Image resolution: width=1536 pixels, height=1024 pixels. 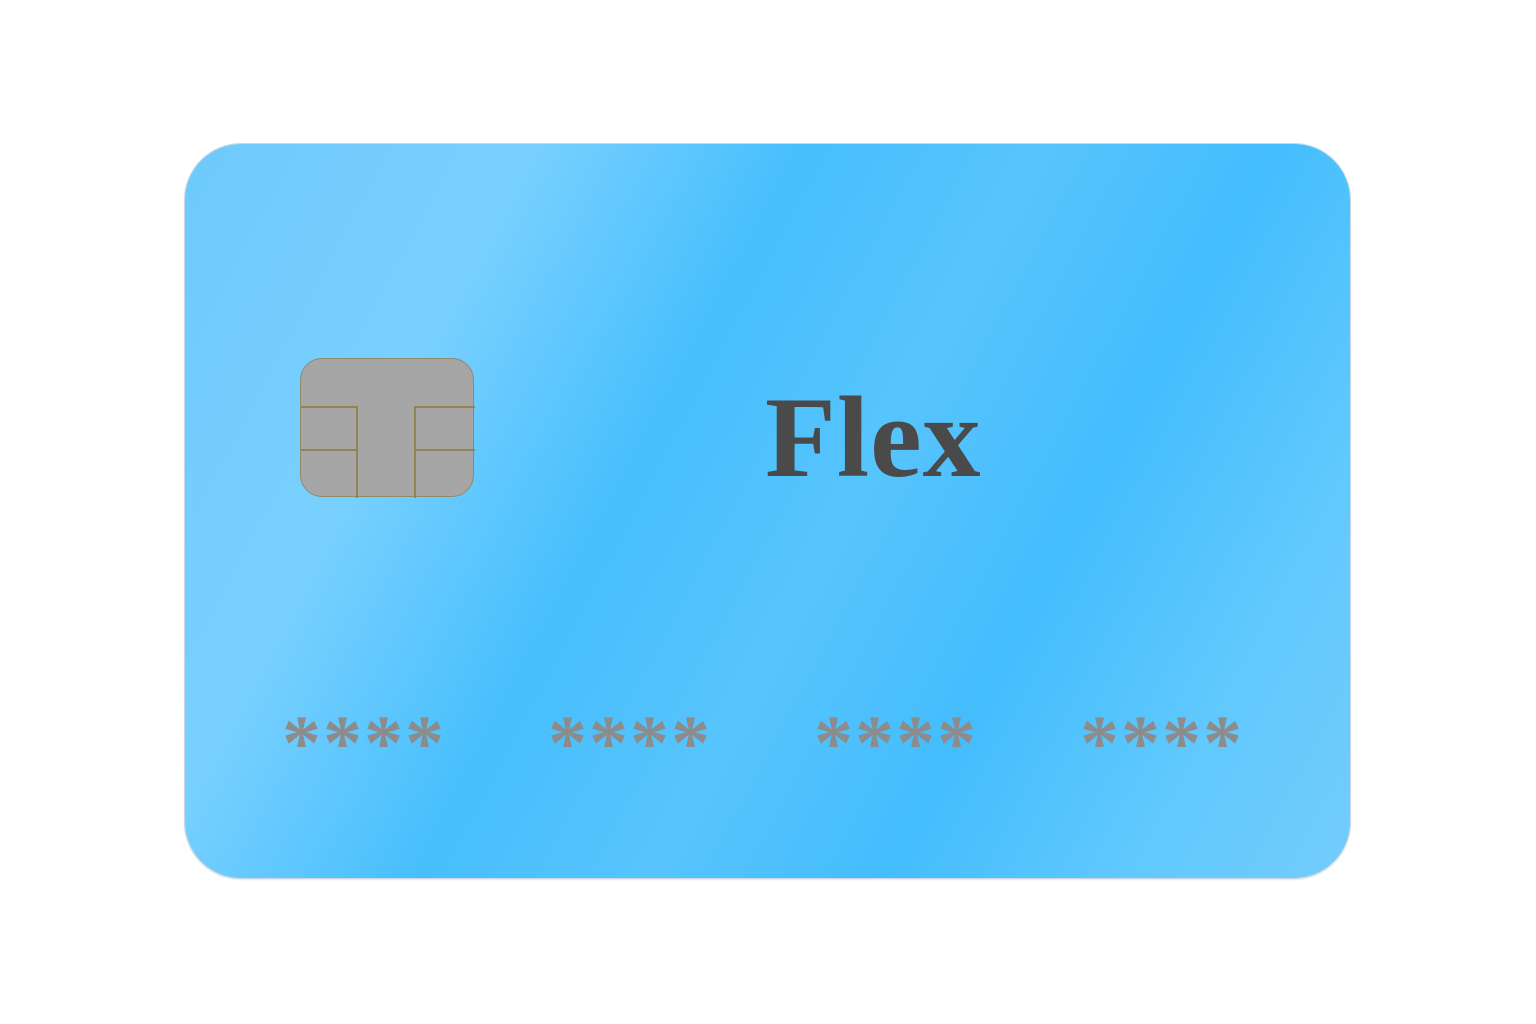 What do you see at coordinates (782, 749) in the screenshot?
I see `card-number: **** **** **** ****` at bounding box center [782, 749].